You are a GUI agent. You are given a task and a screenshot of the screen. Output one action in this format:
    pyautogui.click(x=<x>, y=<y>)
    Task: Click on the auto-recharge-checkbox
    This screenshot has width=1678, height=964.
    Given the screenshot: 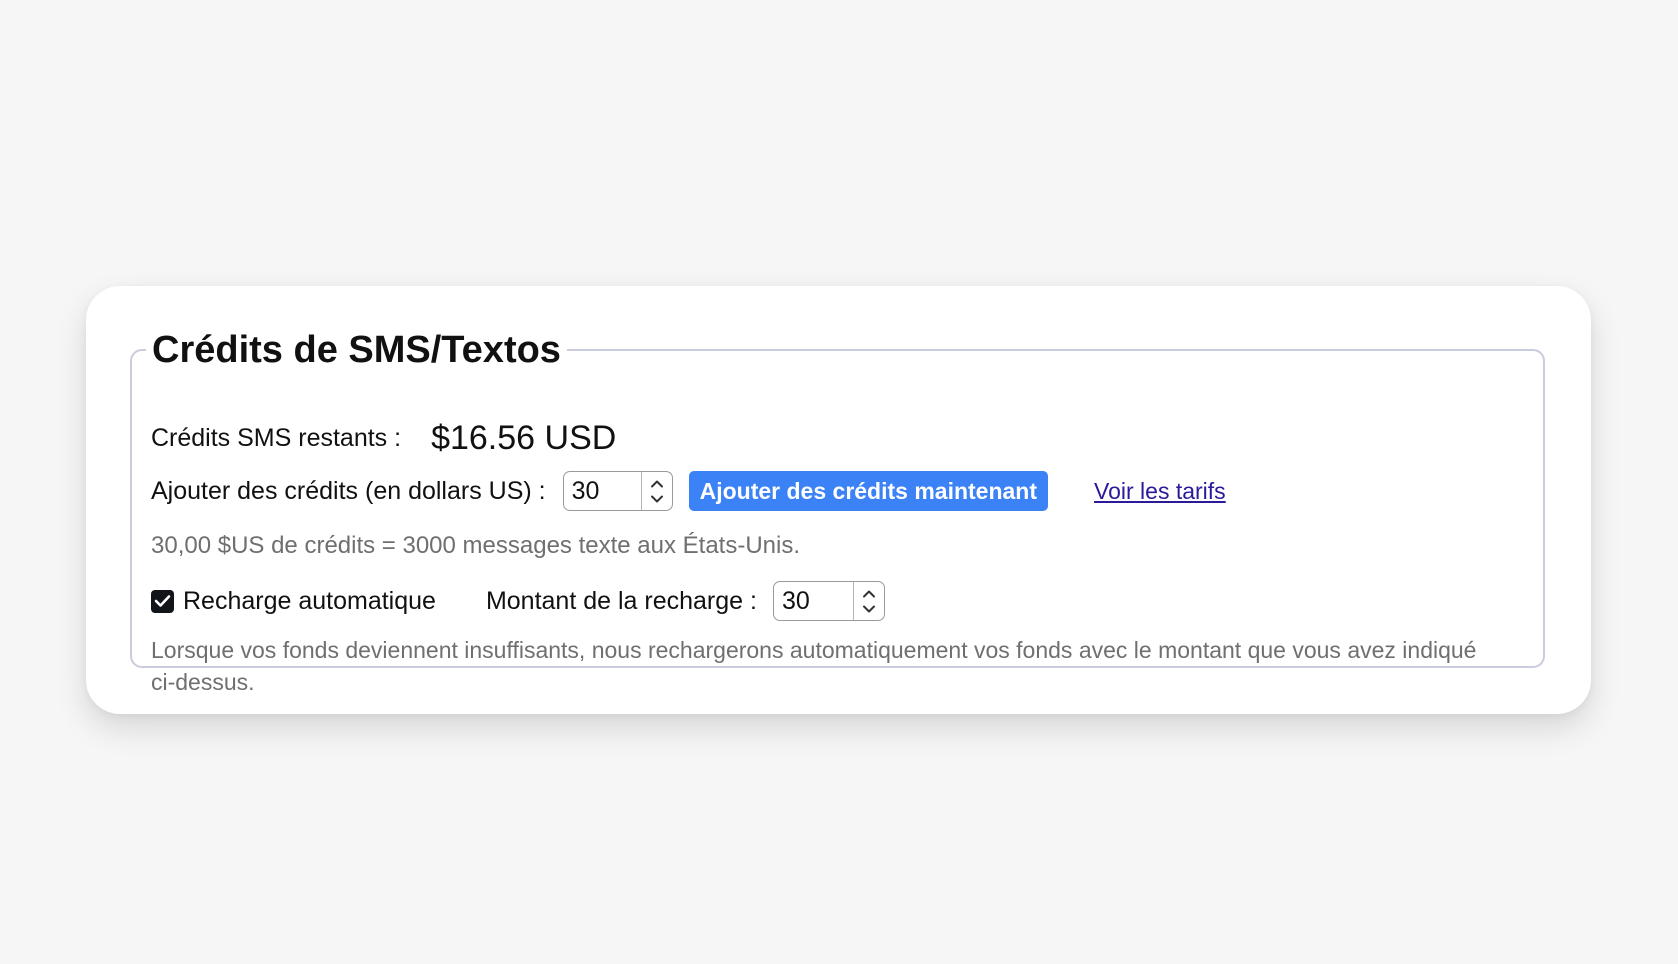 What is the action you would take?
    pyautogui.click(x=162, y=601)
    